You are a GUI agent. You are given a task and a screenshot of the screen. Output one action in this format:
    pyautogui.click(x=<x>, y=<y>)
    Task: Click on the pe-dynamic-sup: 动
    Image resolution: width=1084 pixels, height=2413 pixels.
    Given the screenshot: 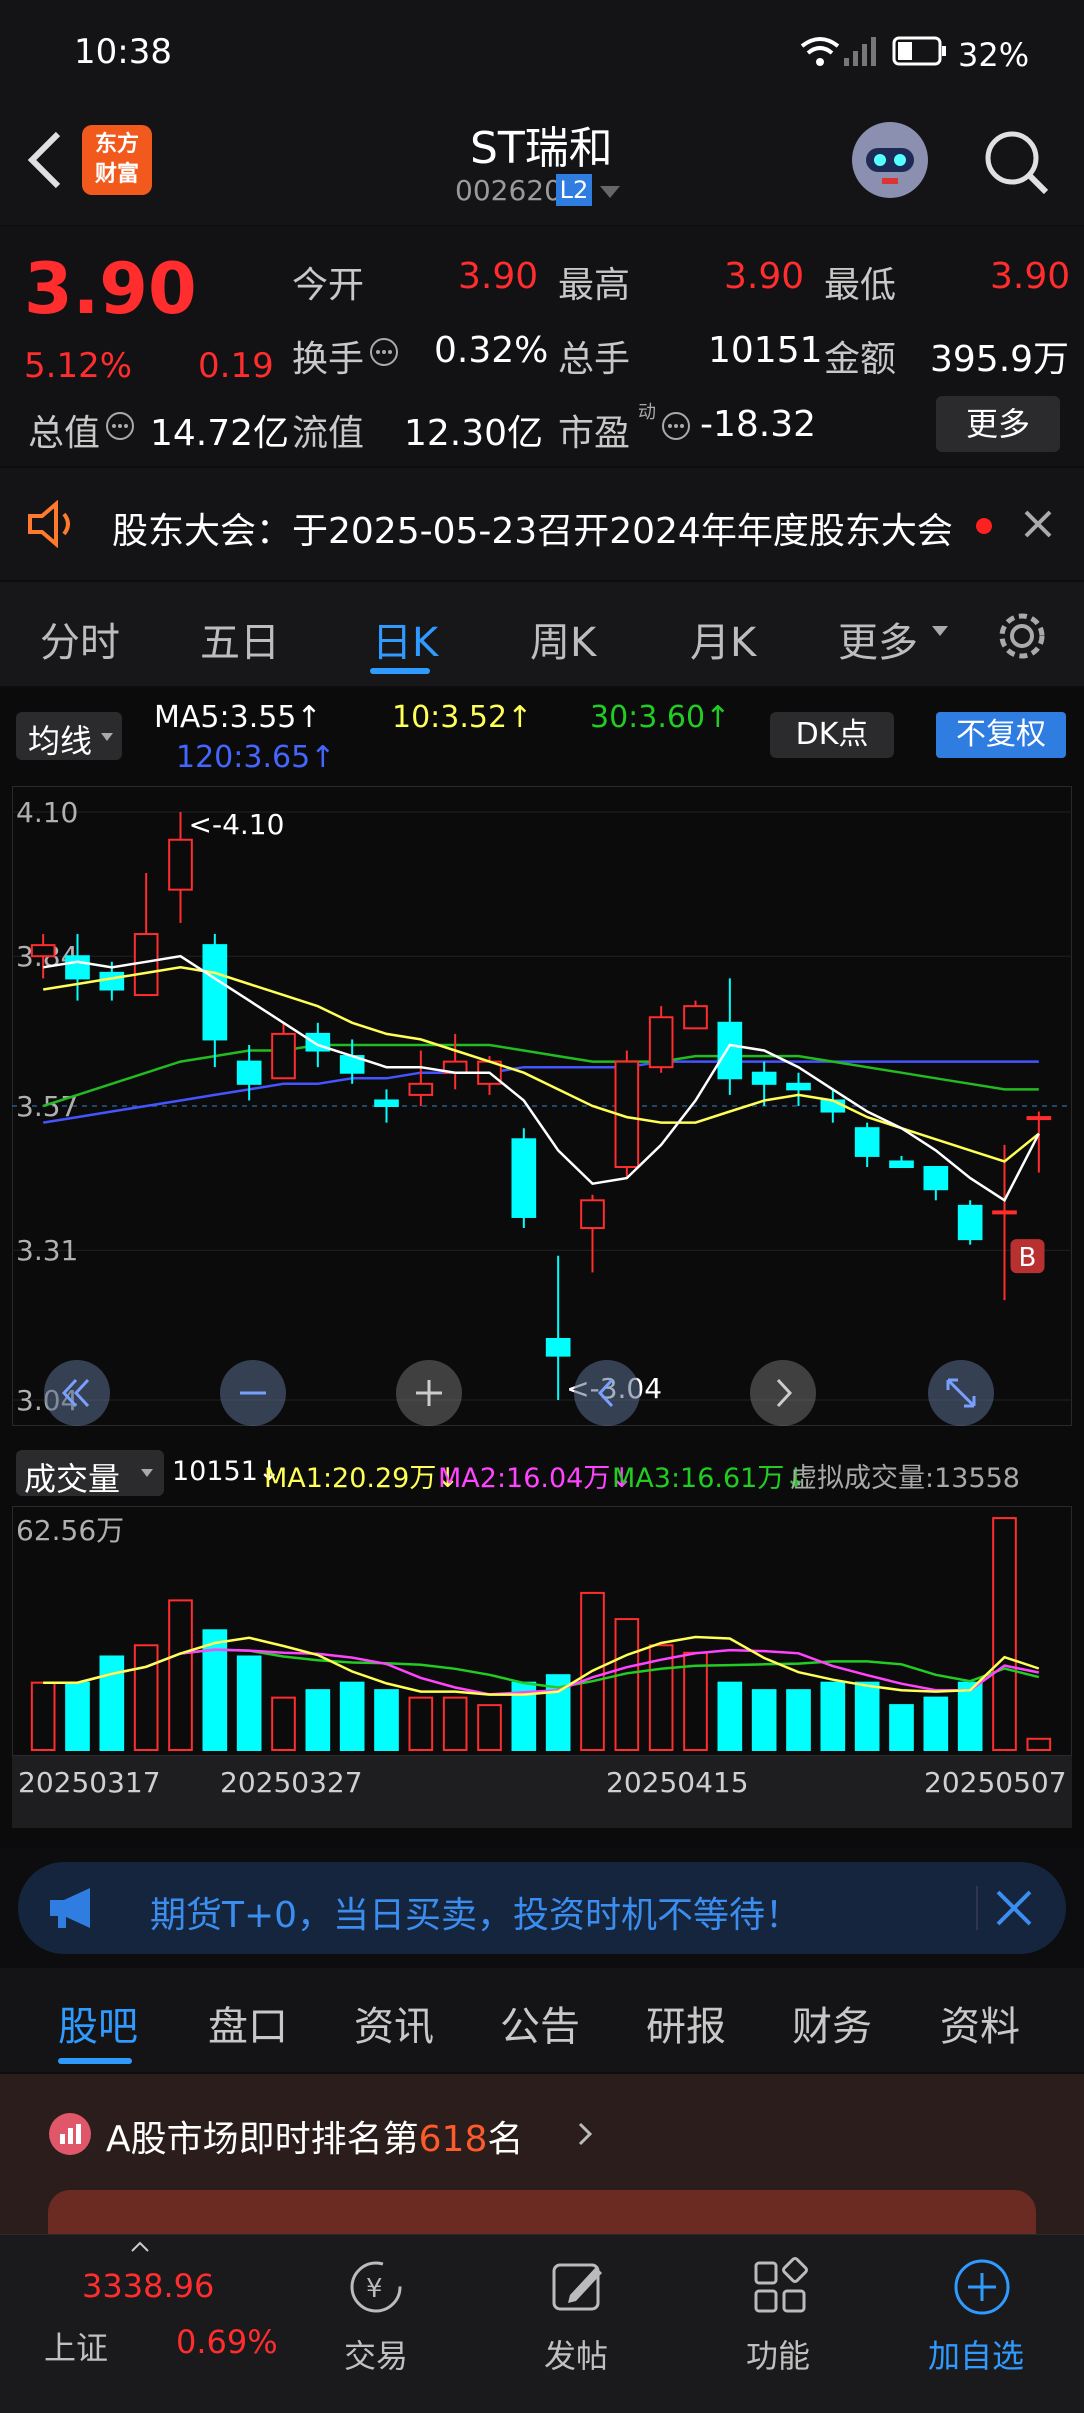 What is the action you would take?
    pyautogui.click(x=647, y=412)
    